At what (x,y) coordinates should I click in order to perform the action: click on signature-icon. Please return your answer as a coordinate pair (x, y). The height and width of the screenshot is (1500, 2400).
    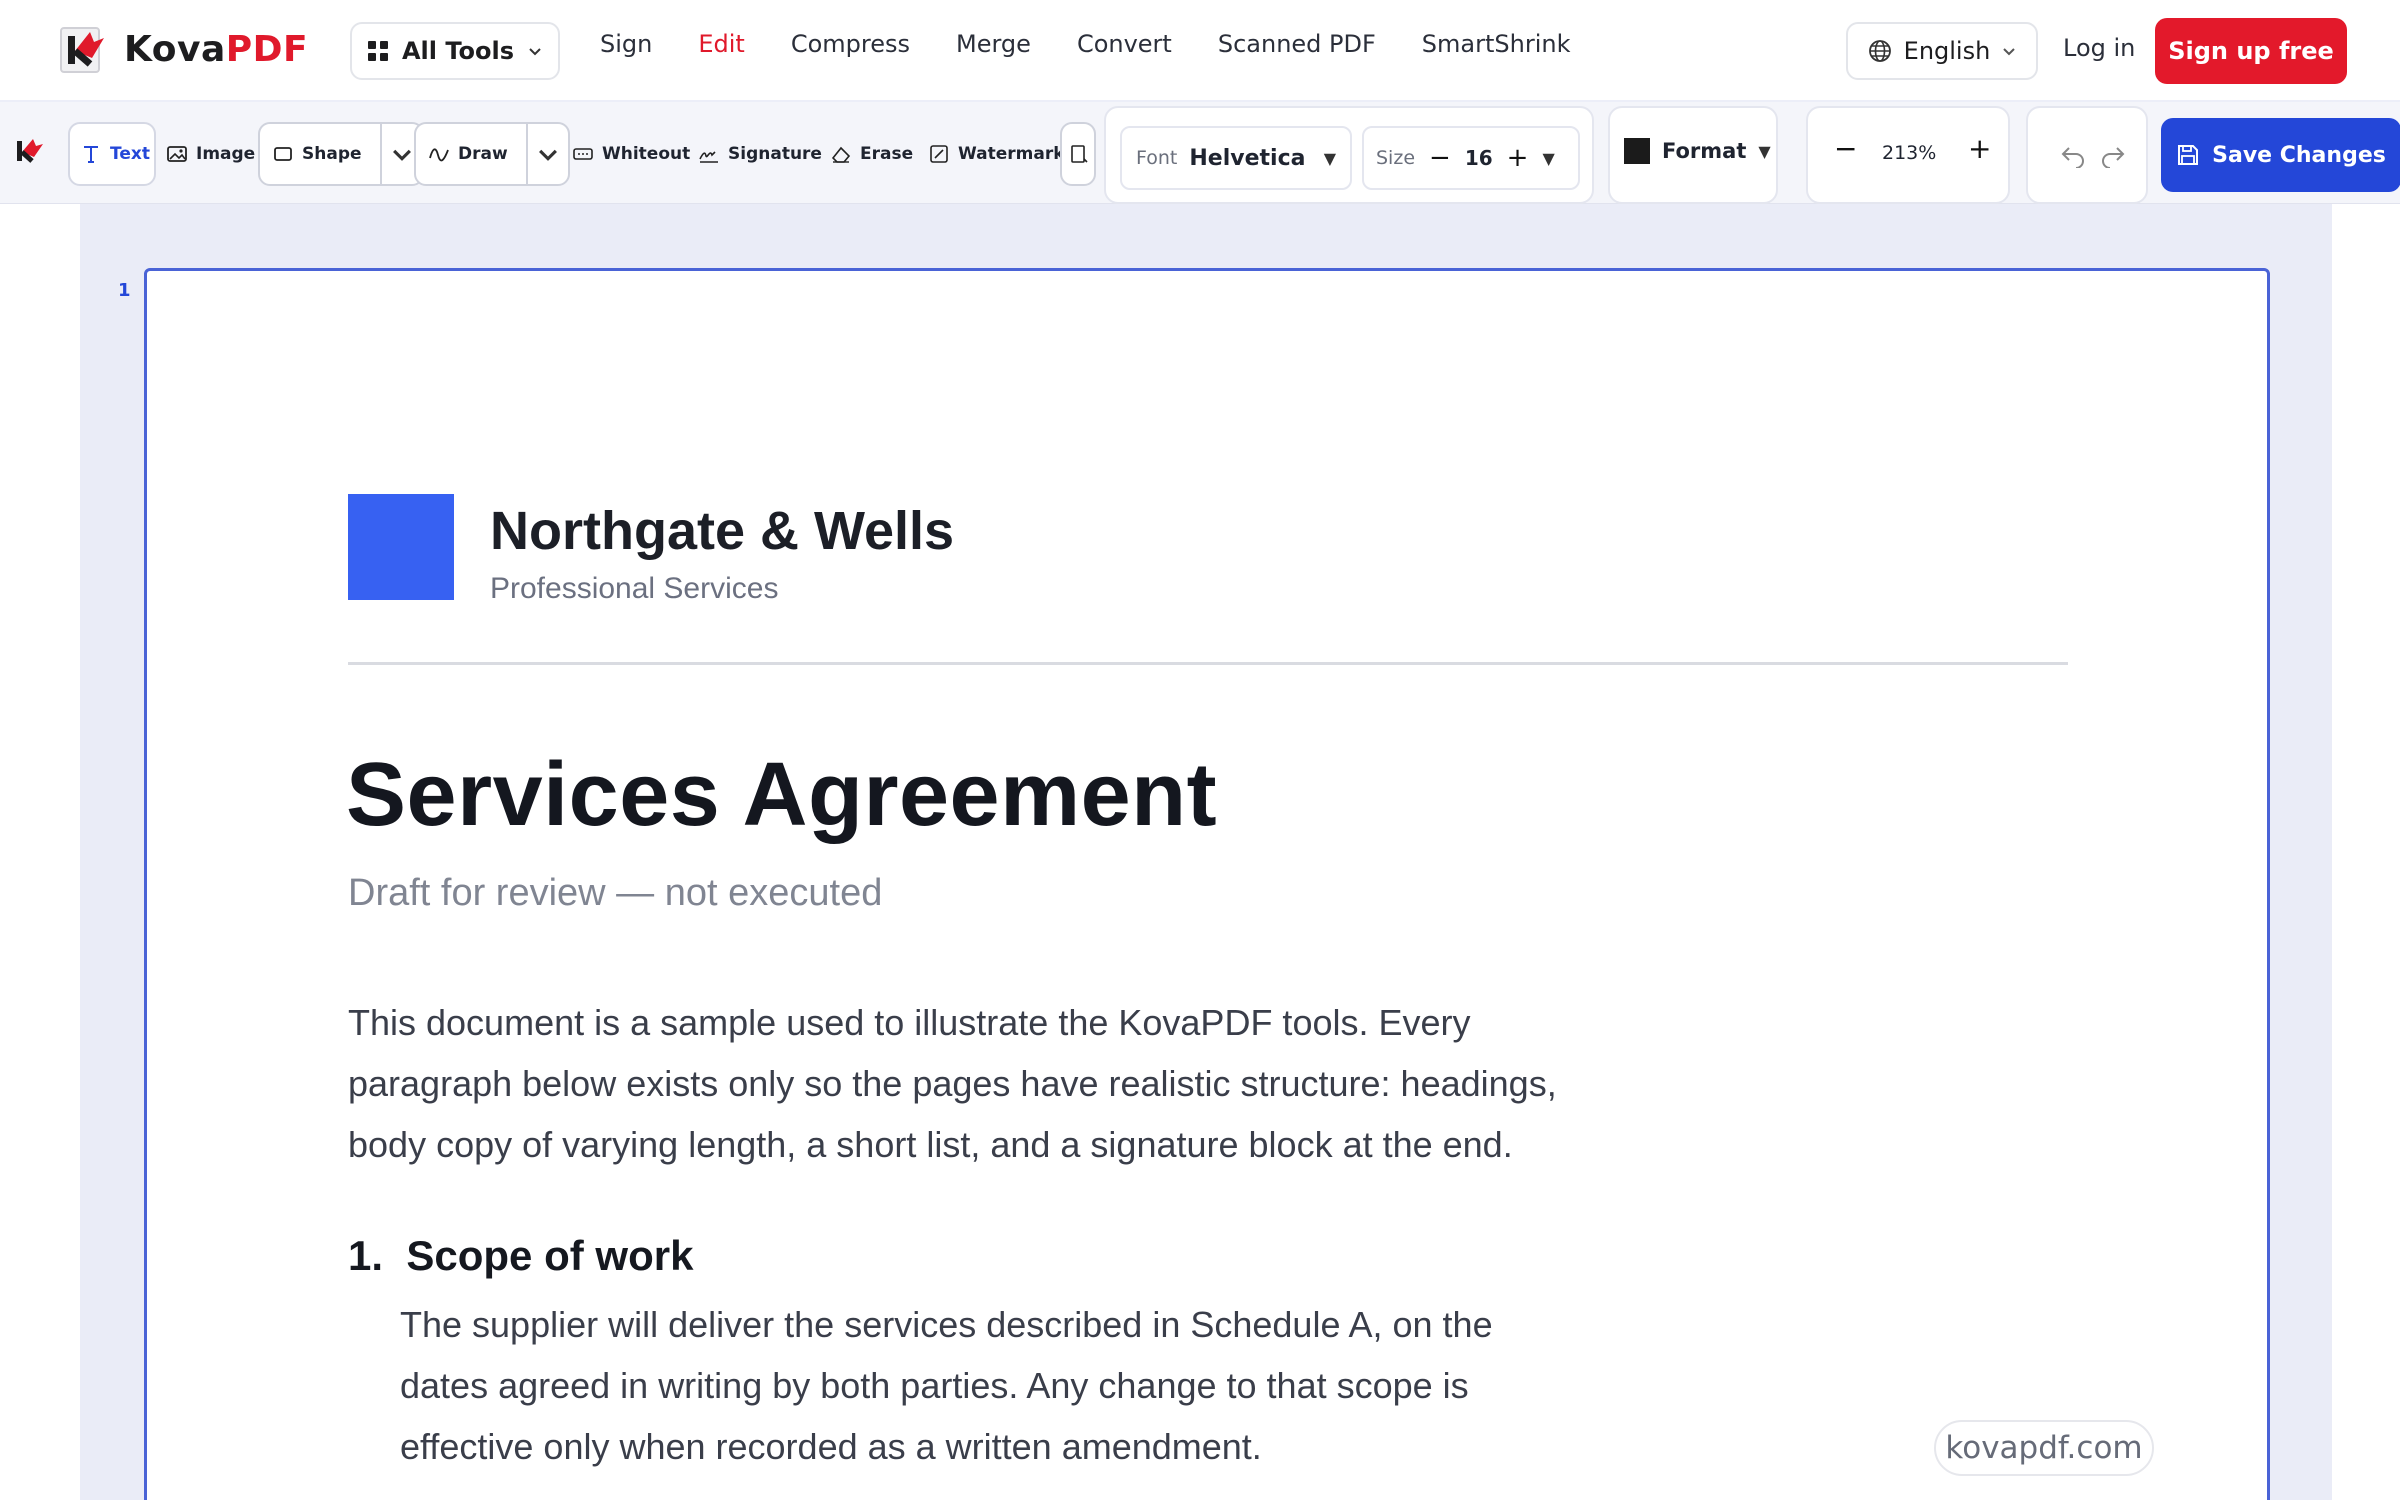
    Looking at the image, I should click on (708, 157).